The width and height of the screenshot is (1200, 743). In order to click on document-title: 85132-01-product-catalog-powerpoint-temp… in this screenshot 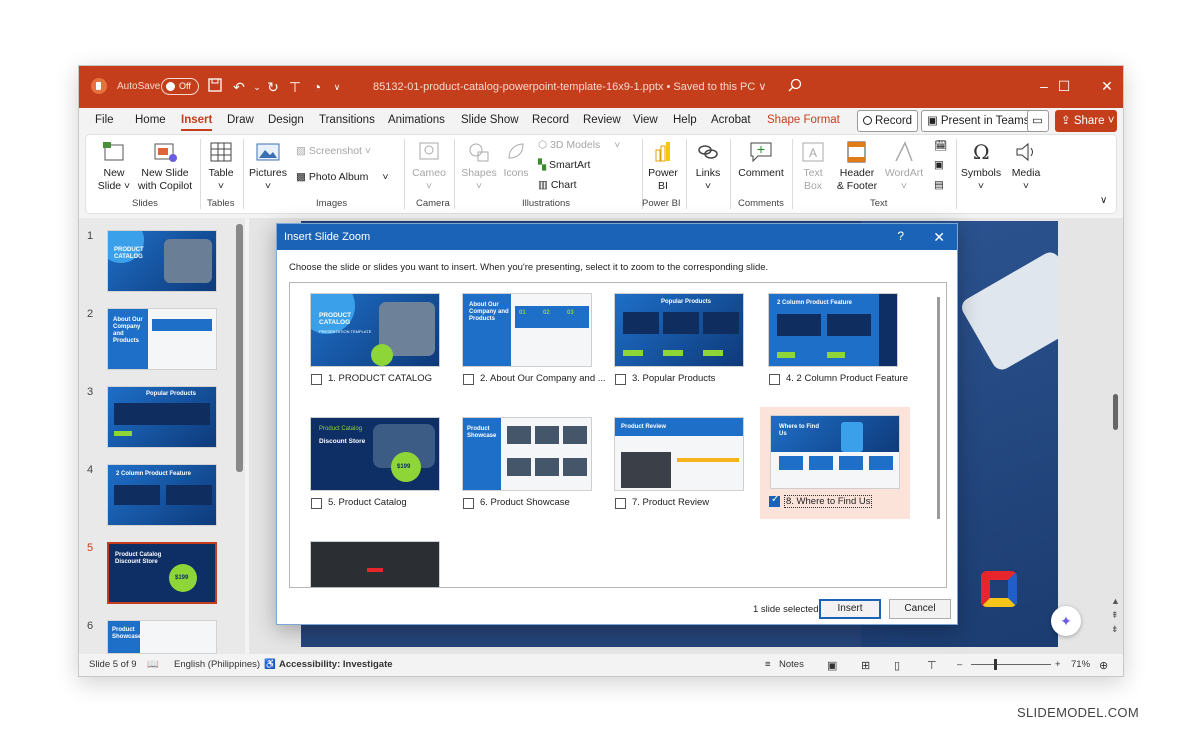, I will do `click(569, 86)`.